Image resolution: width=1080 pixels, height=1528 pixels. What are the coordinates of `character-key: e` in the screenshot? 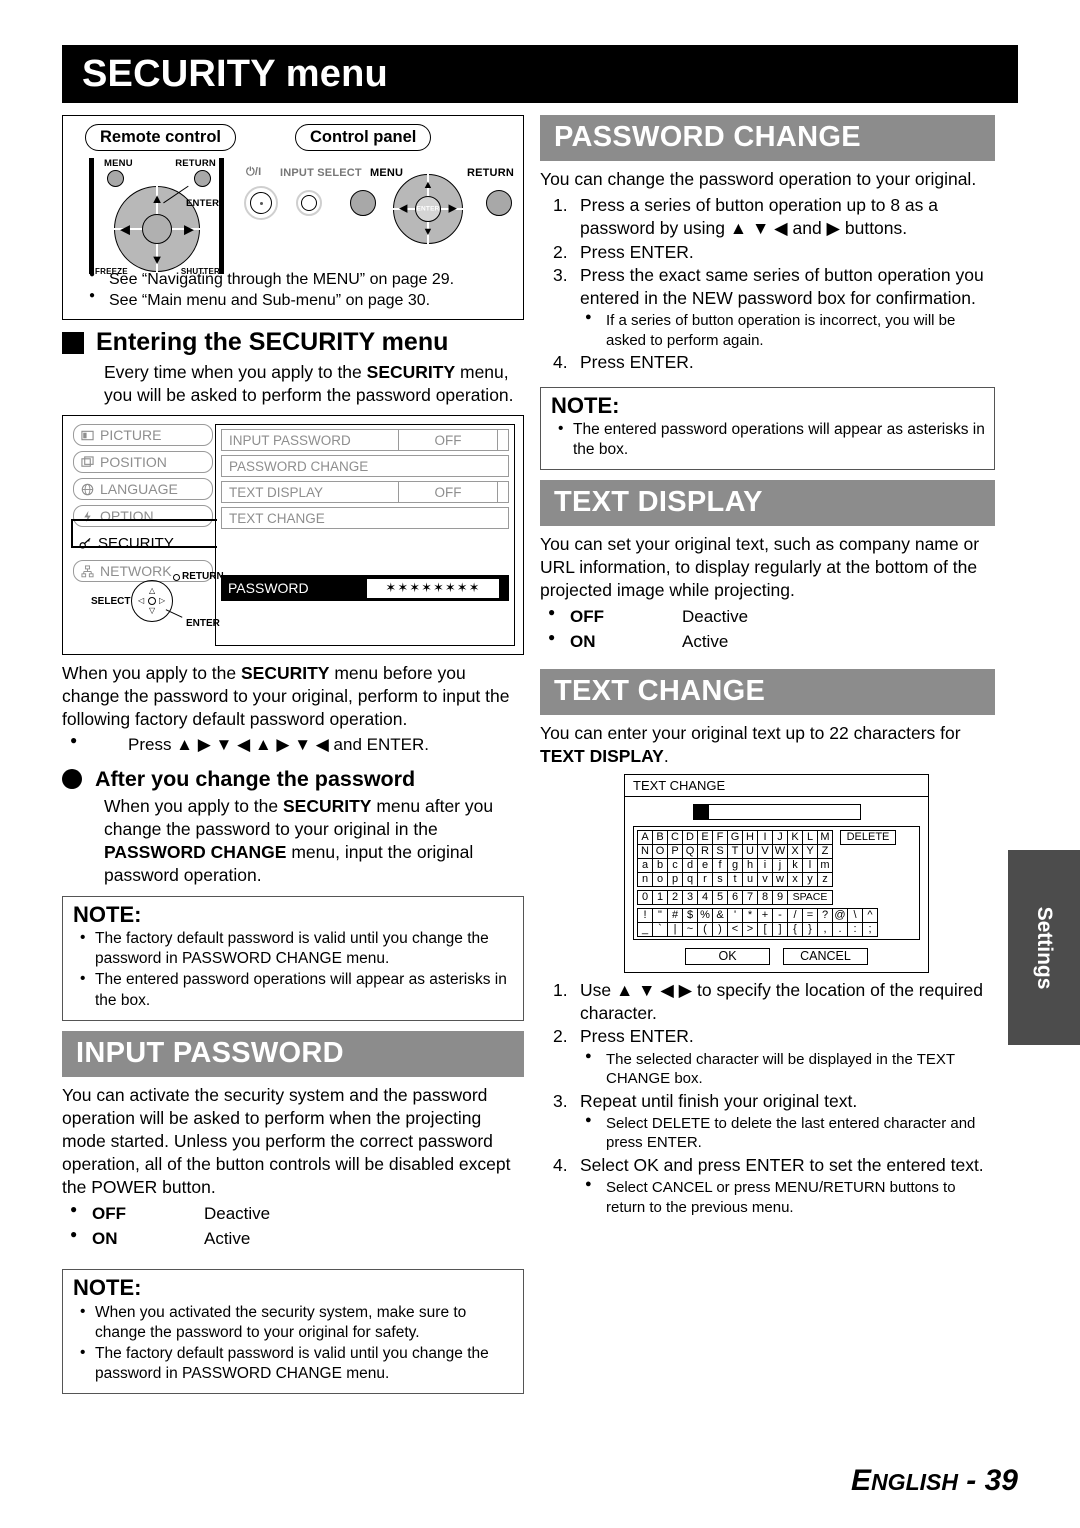 It's located at (705, 865).